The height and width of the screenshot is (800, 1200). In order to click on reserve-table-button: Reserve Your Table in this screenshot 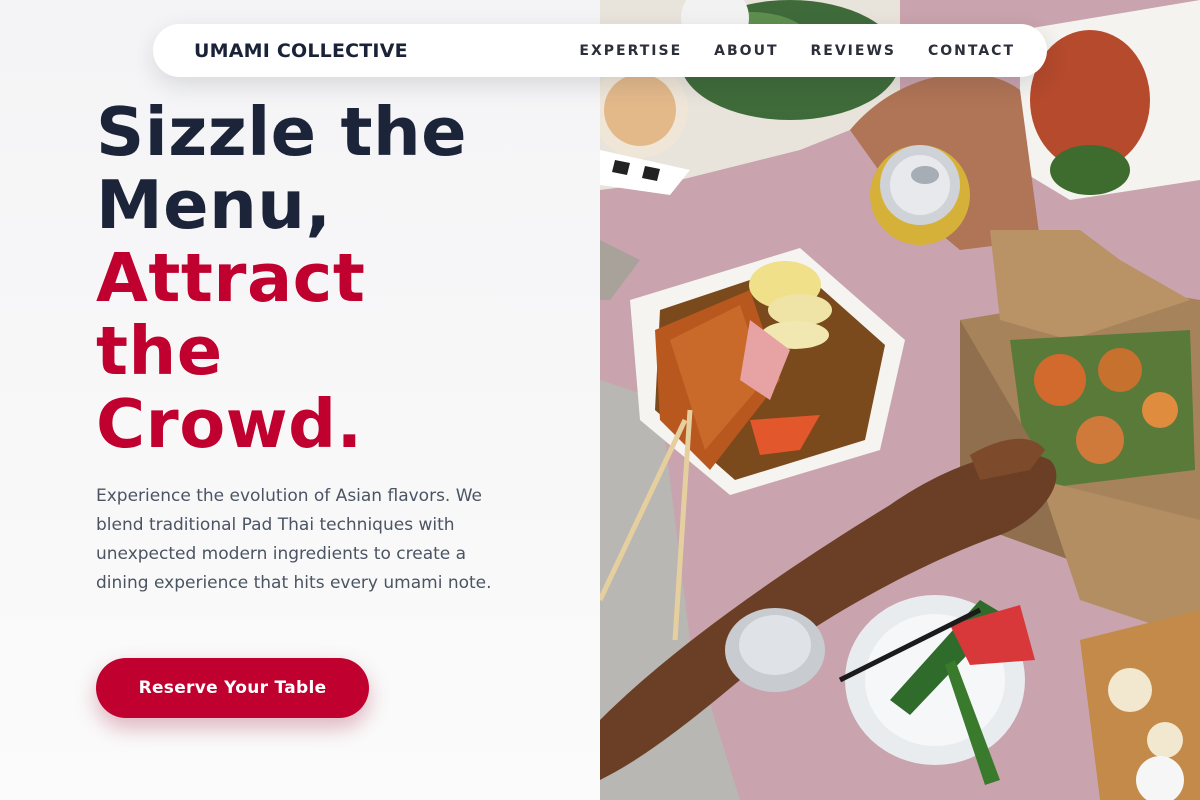, I will do `click(232, 688)`.